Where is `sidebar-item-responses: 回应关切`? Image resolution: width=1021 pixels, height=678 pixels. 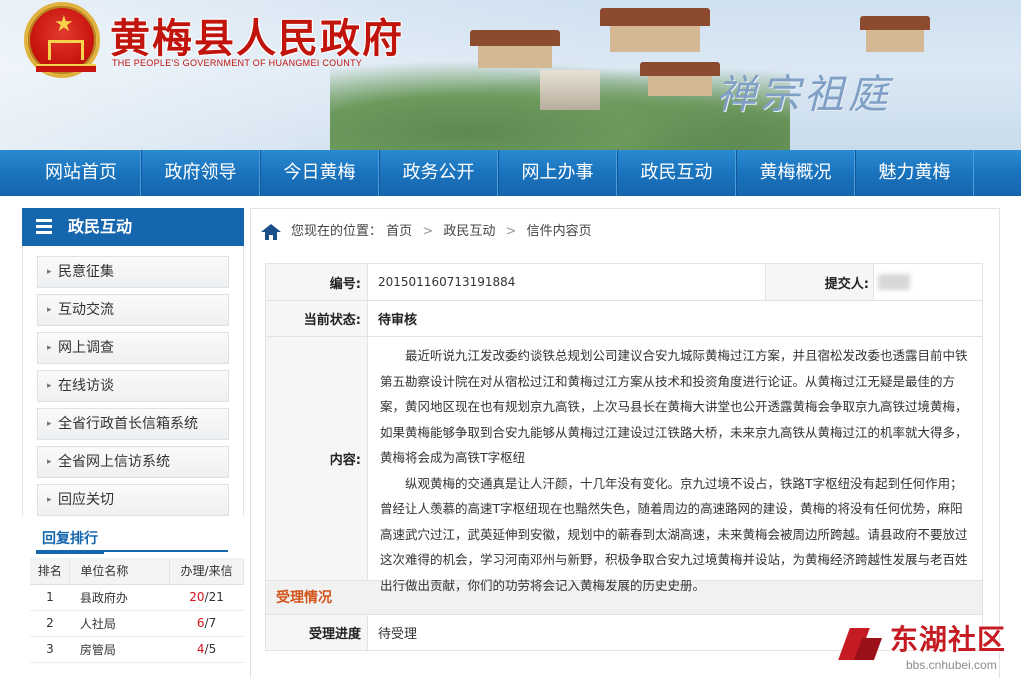 sidebar-item-responses: 回应关切 is located at coordinates (133, 500).